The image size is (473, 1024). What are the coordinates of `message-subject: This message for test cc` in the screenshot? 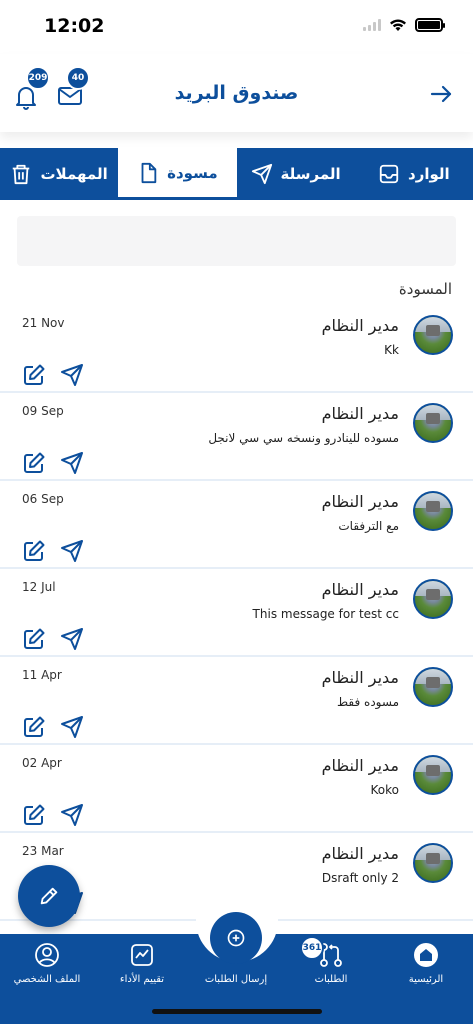 It's located at (325, 614).